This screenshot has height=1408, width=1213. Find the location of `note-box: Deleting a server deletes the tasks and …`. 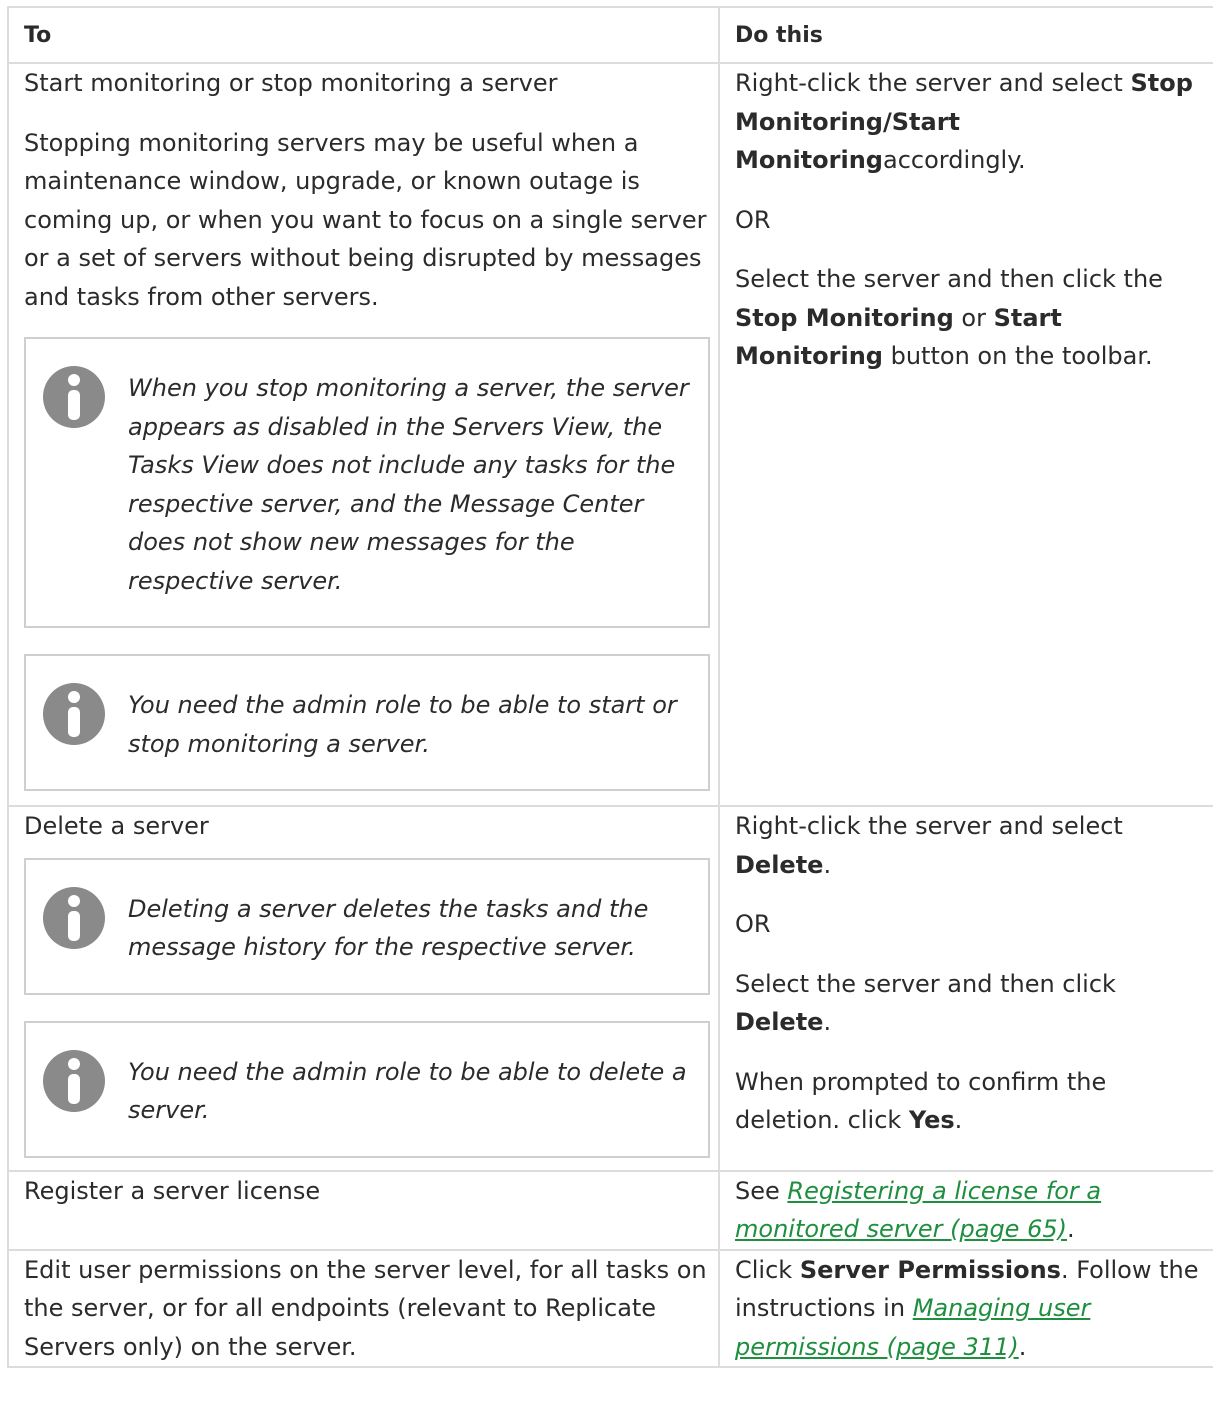

note-box: Deleting a server deletes the tasks and … is located at coordinates (367, 926).